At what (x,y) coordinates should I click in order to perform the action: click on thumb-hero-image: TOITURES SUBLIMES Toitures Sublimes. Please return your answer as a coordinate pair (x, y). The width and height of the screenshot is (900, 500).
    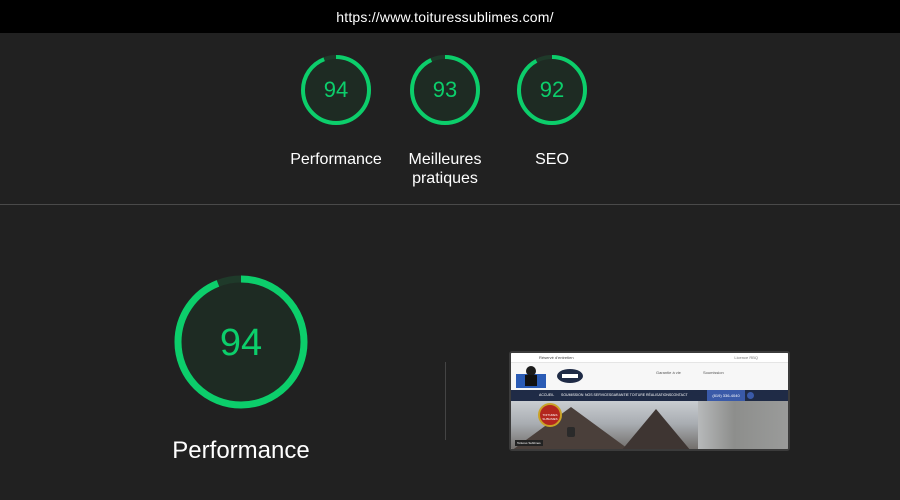
    Looking at the image, I should click on (649, 425).